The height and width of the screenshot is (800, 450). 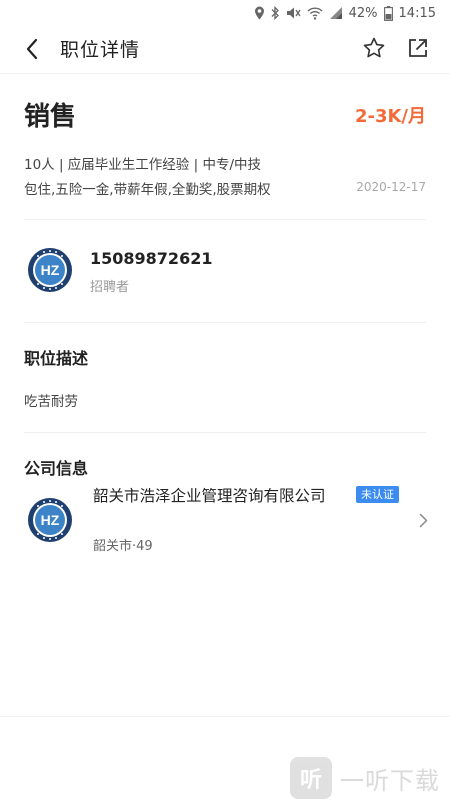 I want to click on share-external-icon, so click(x=418, y=48).